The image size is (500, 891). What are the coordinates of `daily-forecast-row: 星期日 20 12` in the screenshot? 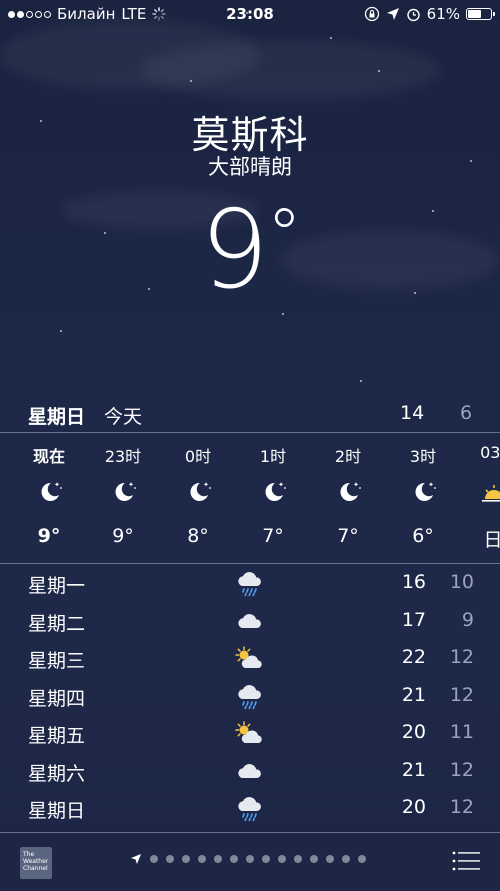 It's located at (250, 808).